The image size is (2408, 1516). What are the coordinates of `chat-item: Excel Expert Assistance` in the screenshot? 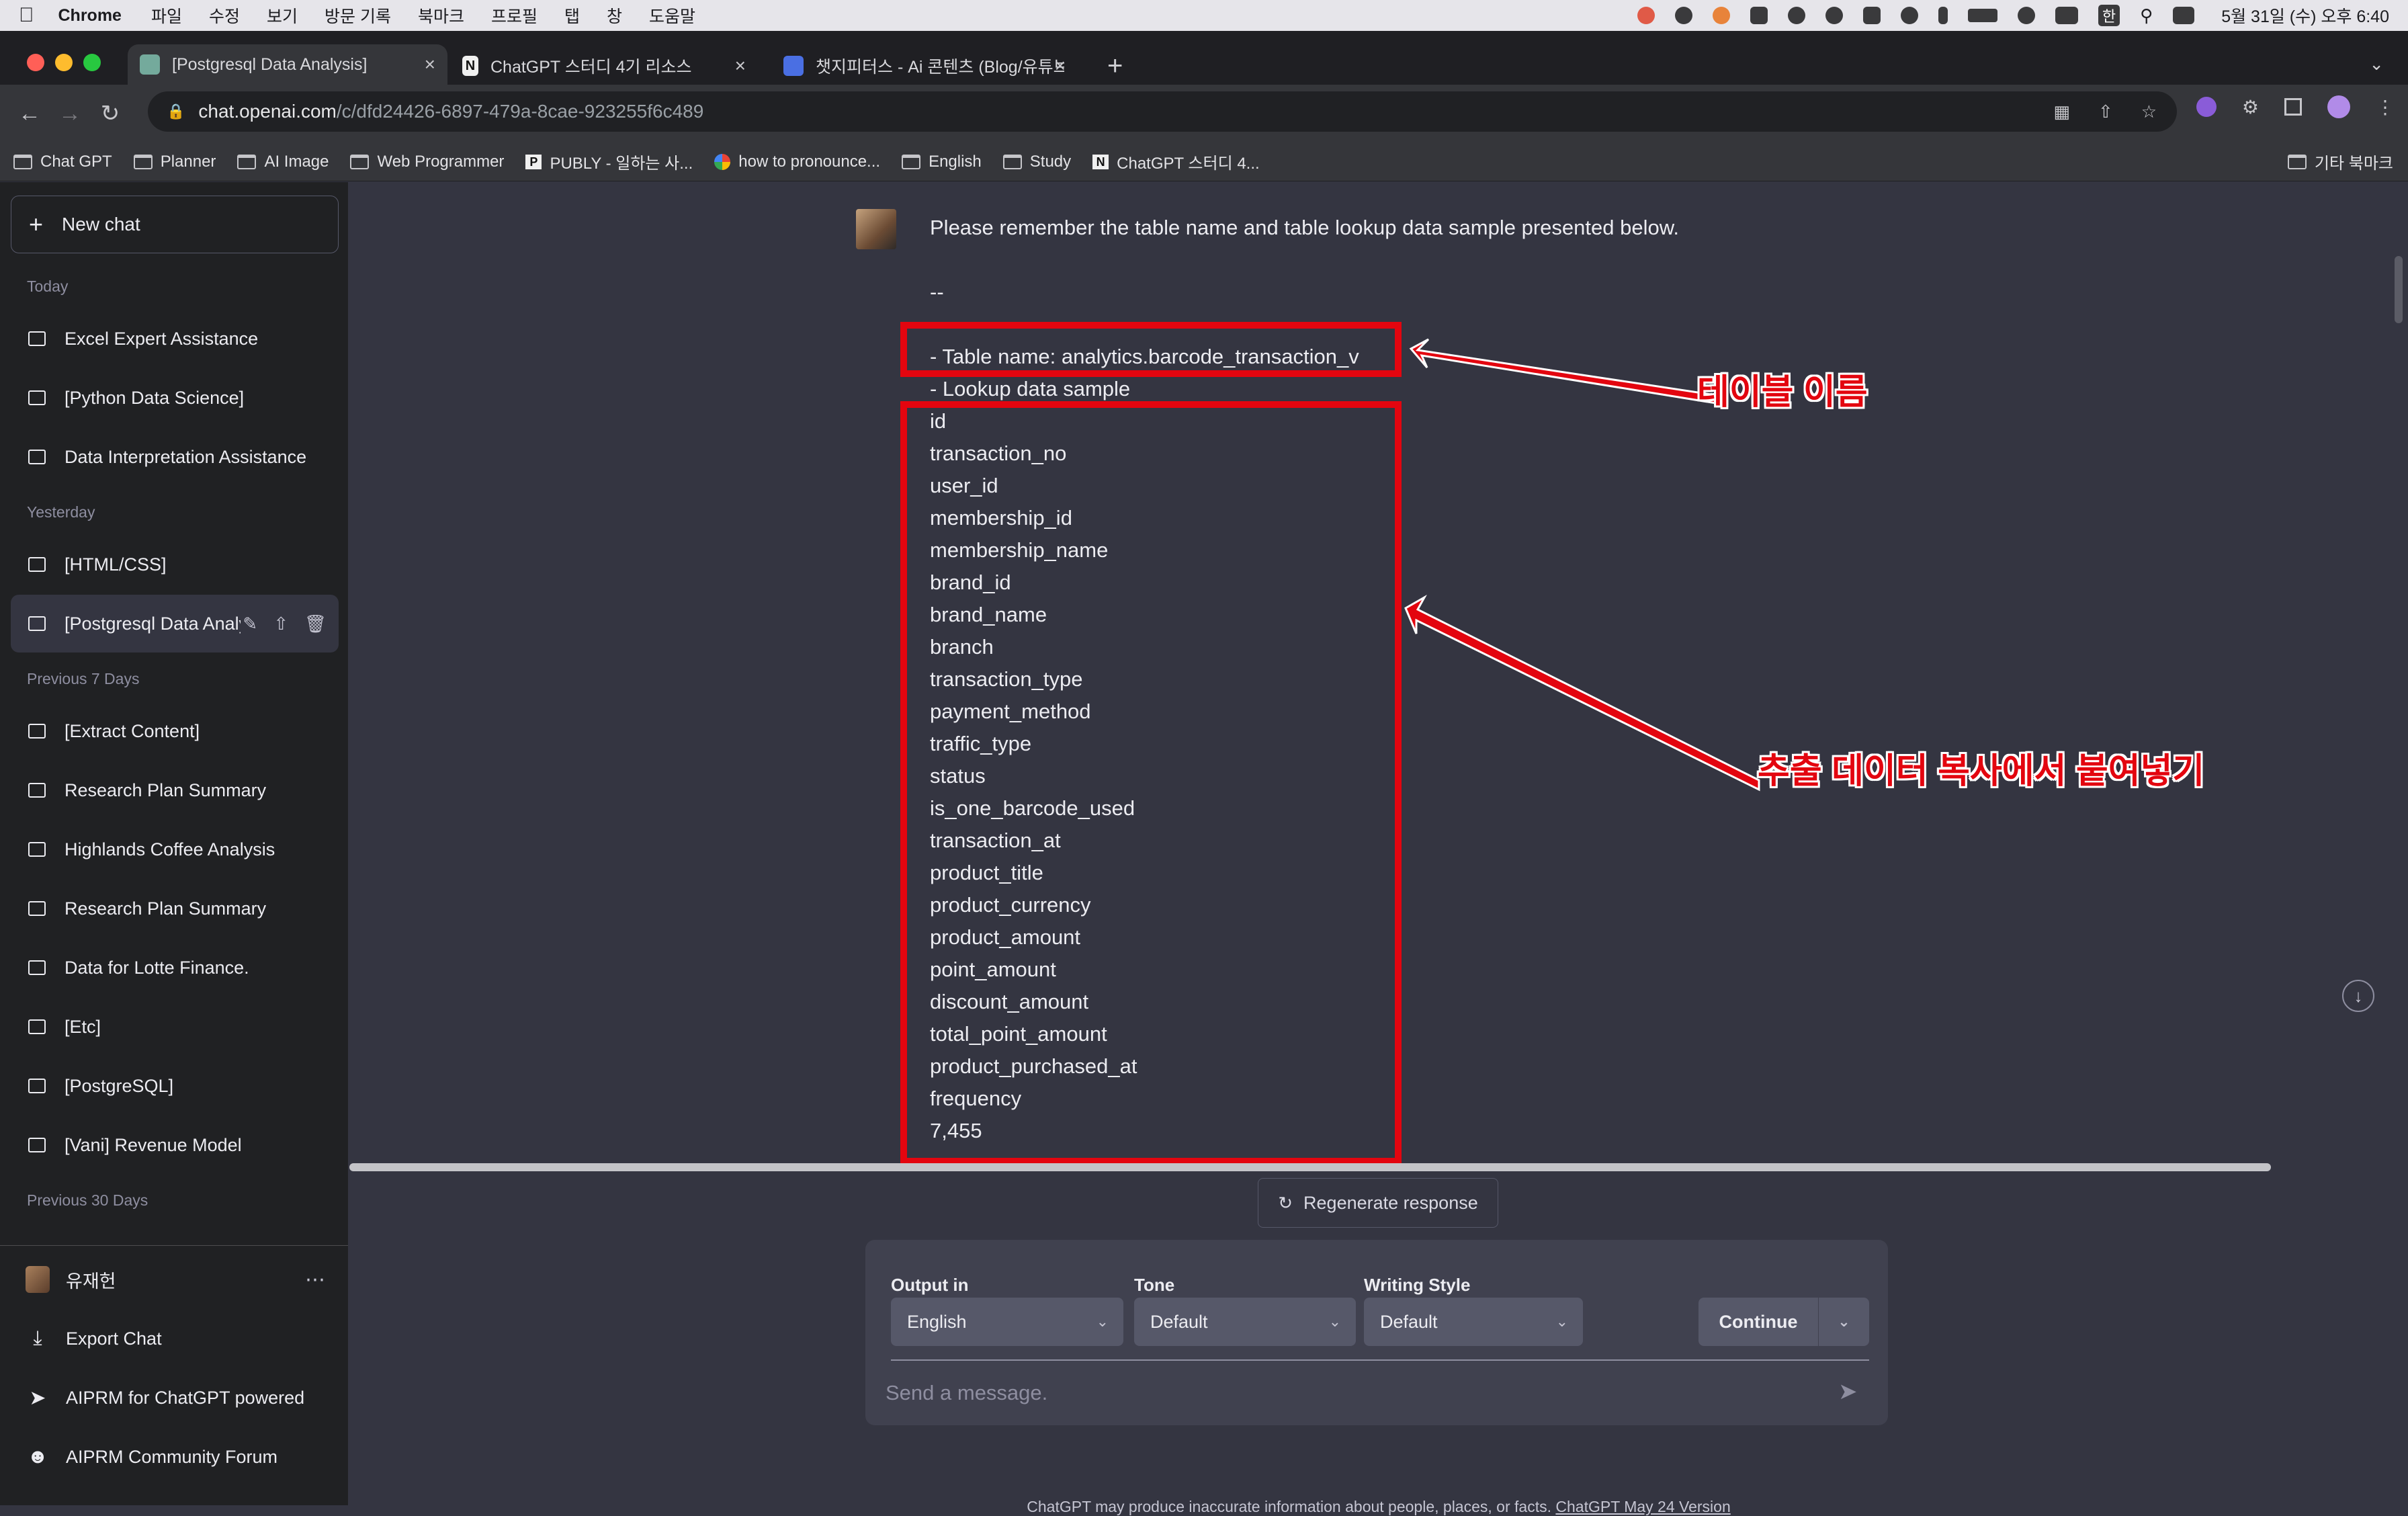 It's located at (175, 339).